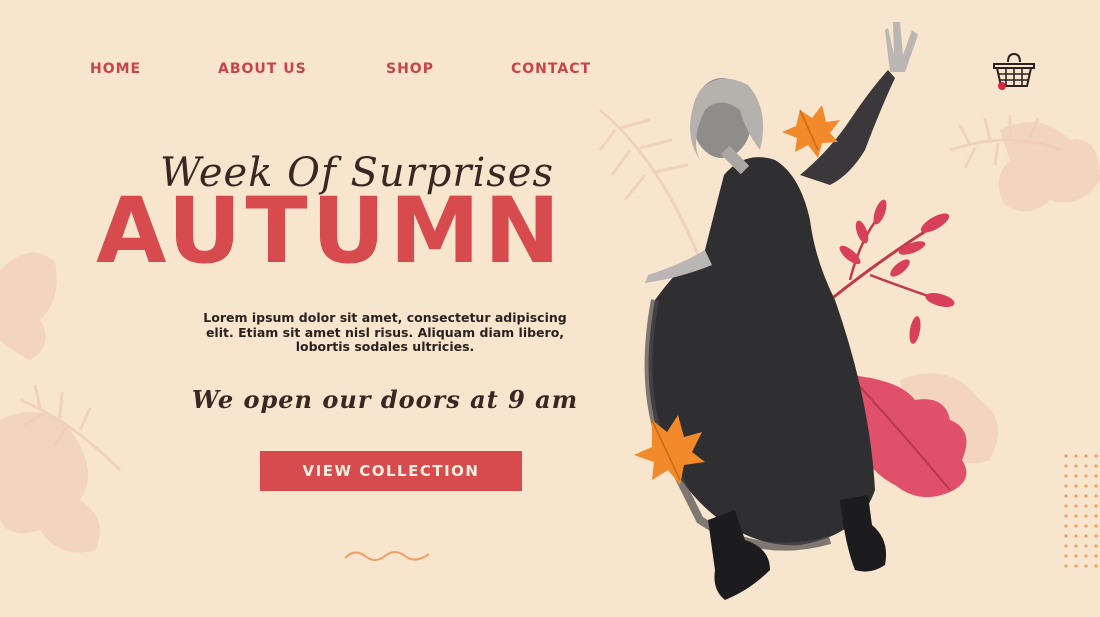  Describe the element at coordinates (892, 271) in the screenshot. I see `pink-branch-illustration` at that location.